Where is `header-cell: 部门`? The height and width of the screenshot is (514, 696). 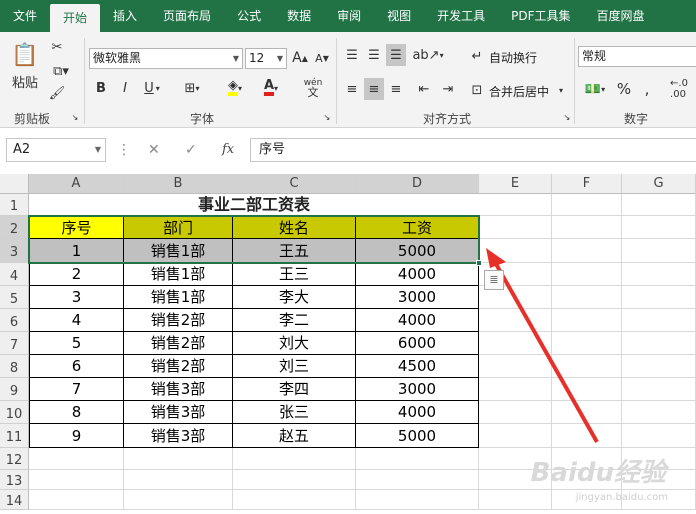 header-cell: 部门 is located at coordinates (178, 227).